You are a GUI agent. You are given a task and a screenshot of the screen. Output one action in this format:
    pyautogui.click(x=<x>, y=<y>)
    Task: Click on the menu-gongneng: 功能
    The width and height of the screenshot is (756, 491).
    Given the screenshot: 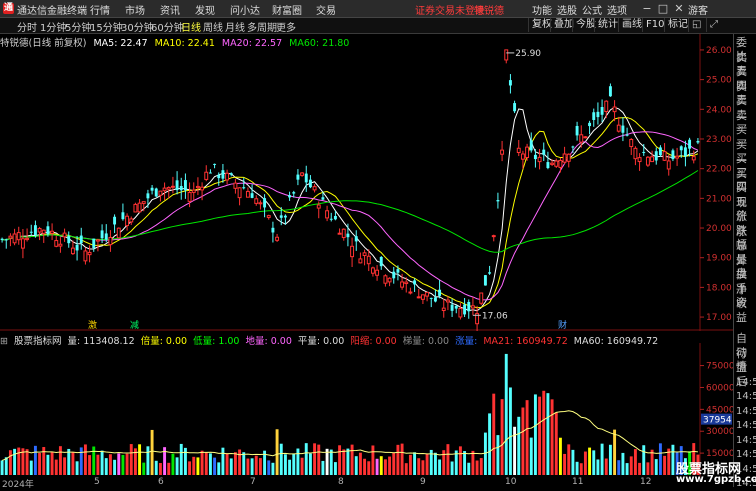 What is the action you would take?
    pyautogui.click(x=542, y=9)
    